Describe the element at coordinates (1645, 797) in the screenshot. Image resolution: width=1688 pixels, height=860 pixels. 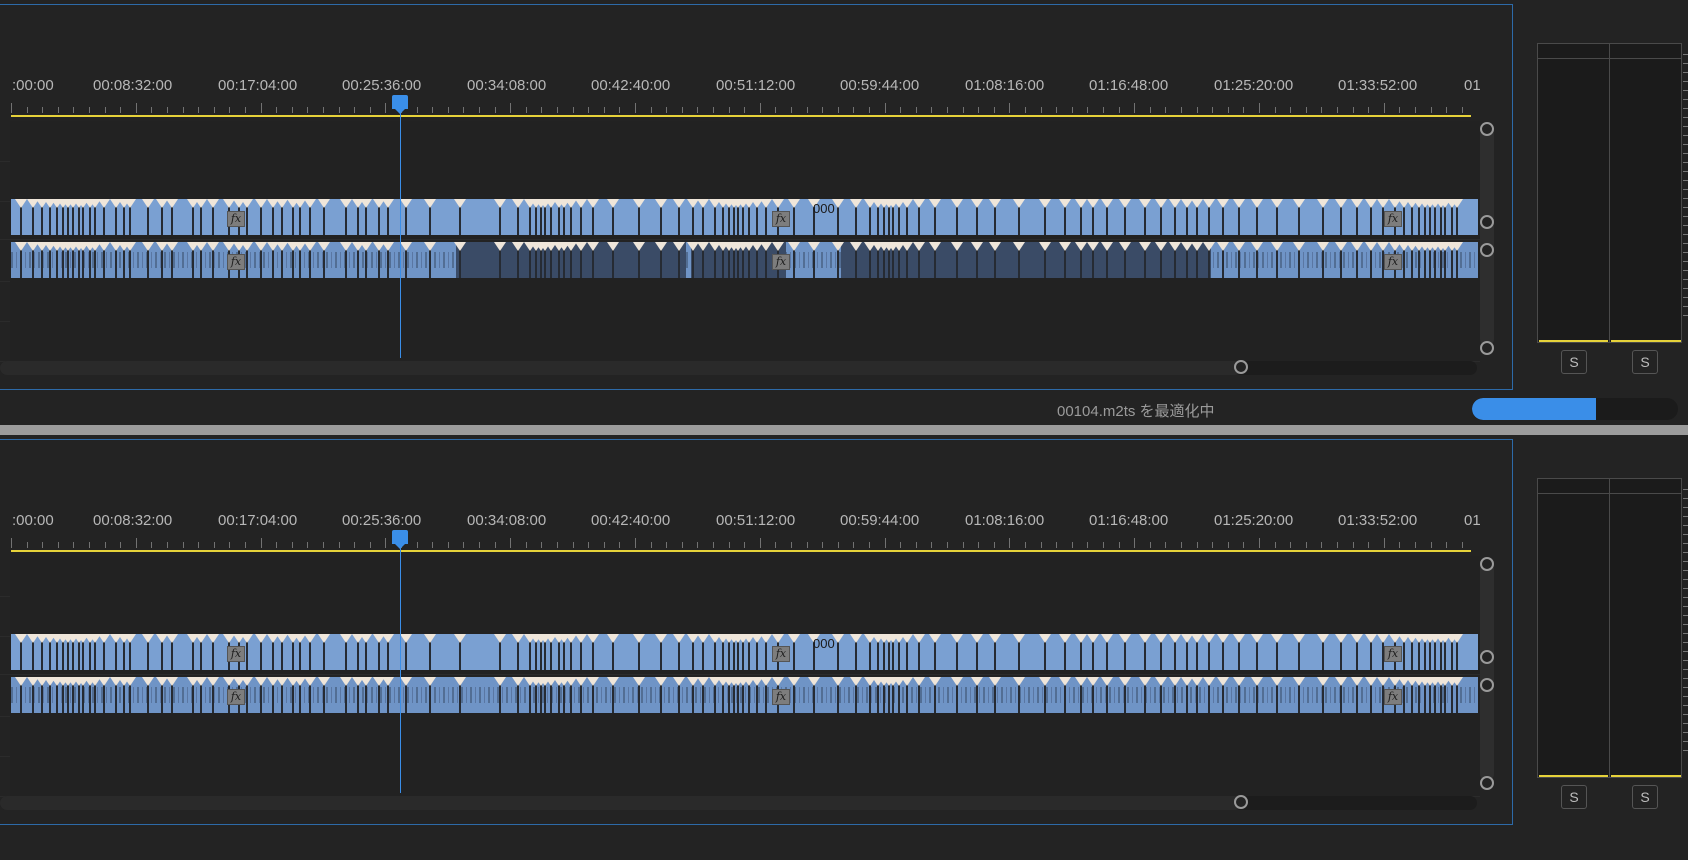
I see `solo-right-button: S` at that location.